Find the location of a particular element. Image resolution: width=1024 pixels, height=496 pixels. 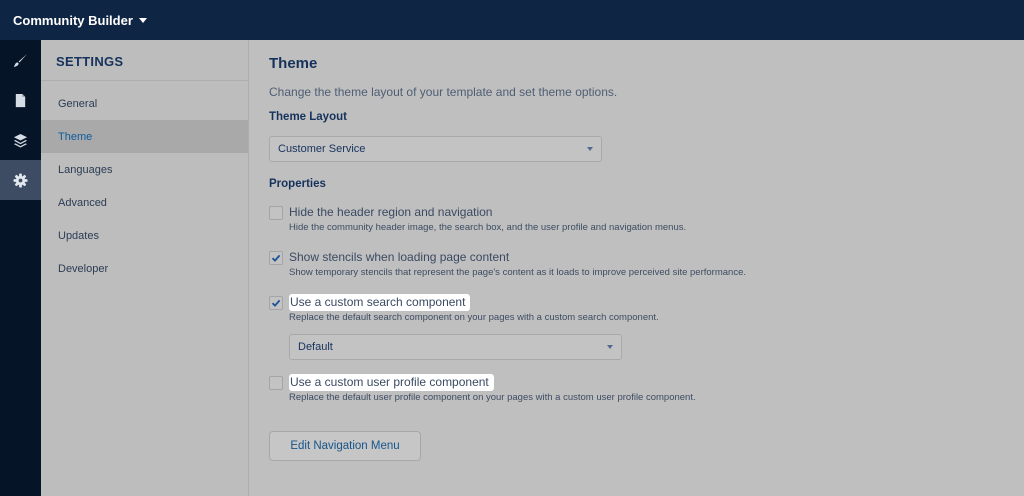

page-icon is located at coordinates (20, 100).